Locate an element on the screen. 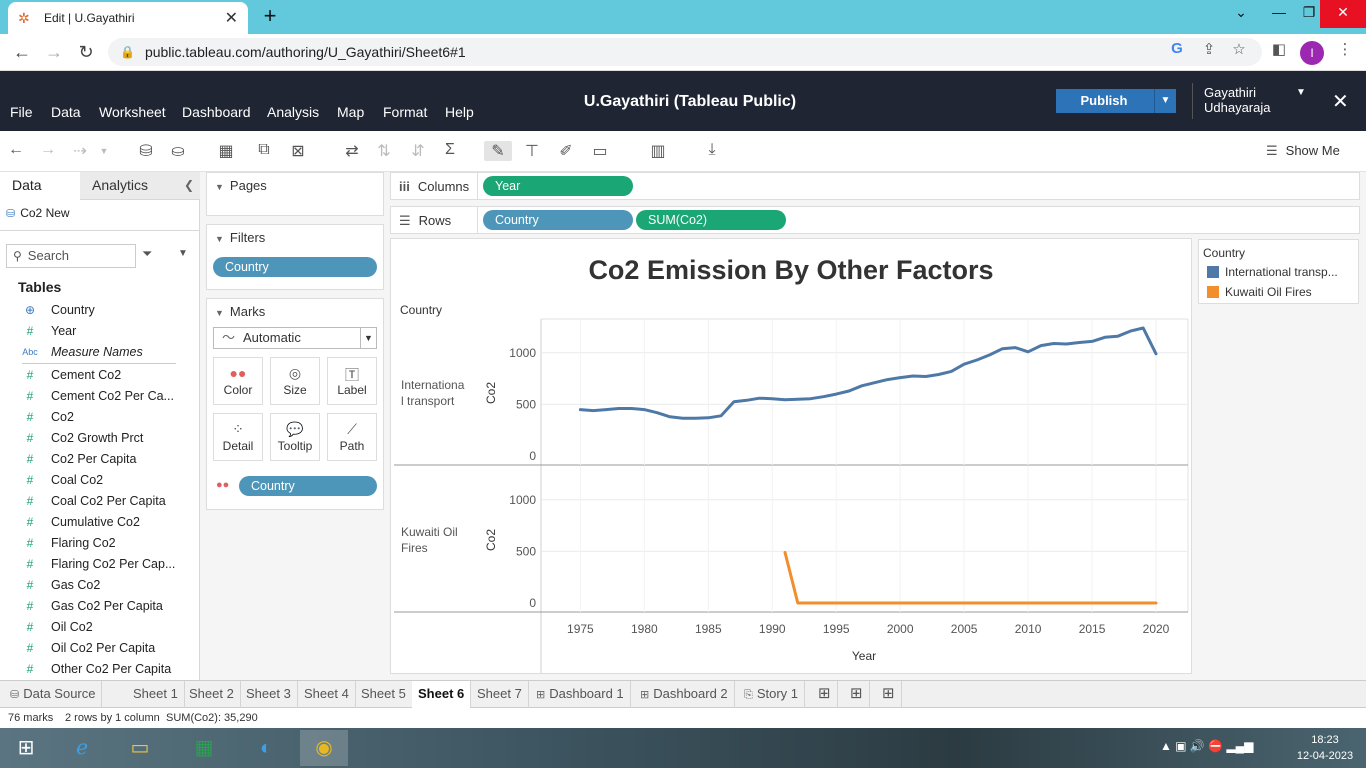 The height and width of the screenshot is (768, 1366). field-country: ⊕ Country is located at coordinates (100, 310).